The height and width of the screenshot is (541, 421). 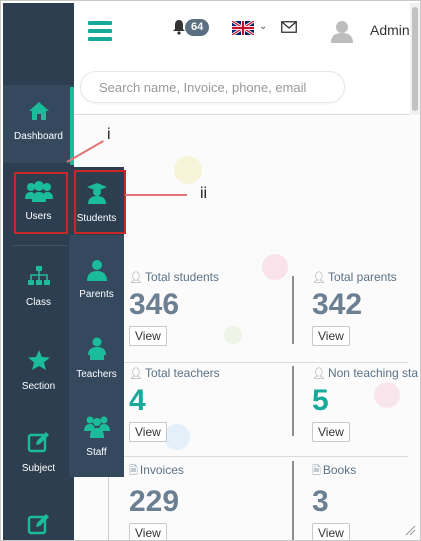 What do you see at coordinates (263, 26) in the screenshot?
I see `chevron-down-icon: ⌄` at bounding box center [263, 26].